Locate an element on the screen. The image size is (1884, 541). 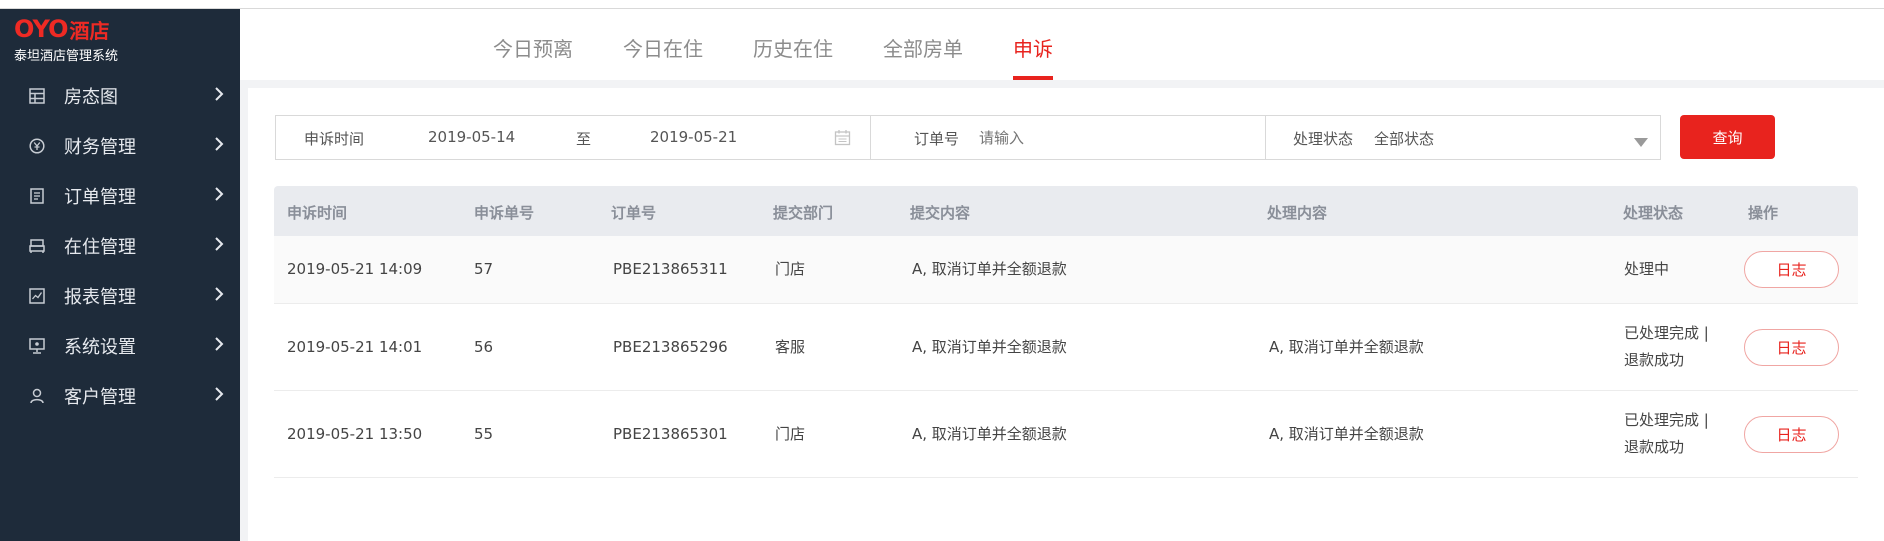
sidebar-item-label: 在住管理 is located at coordinates (100, 247).